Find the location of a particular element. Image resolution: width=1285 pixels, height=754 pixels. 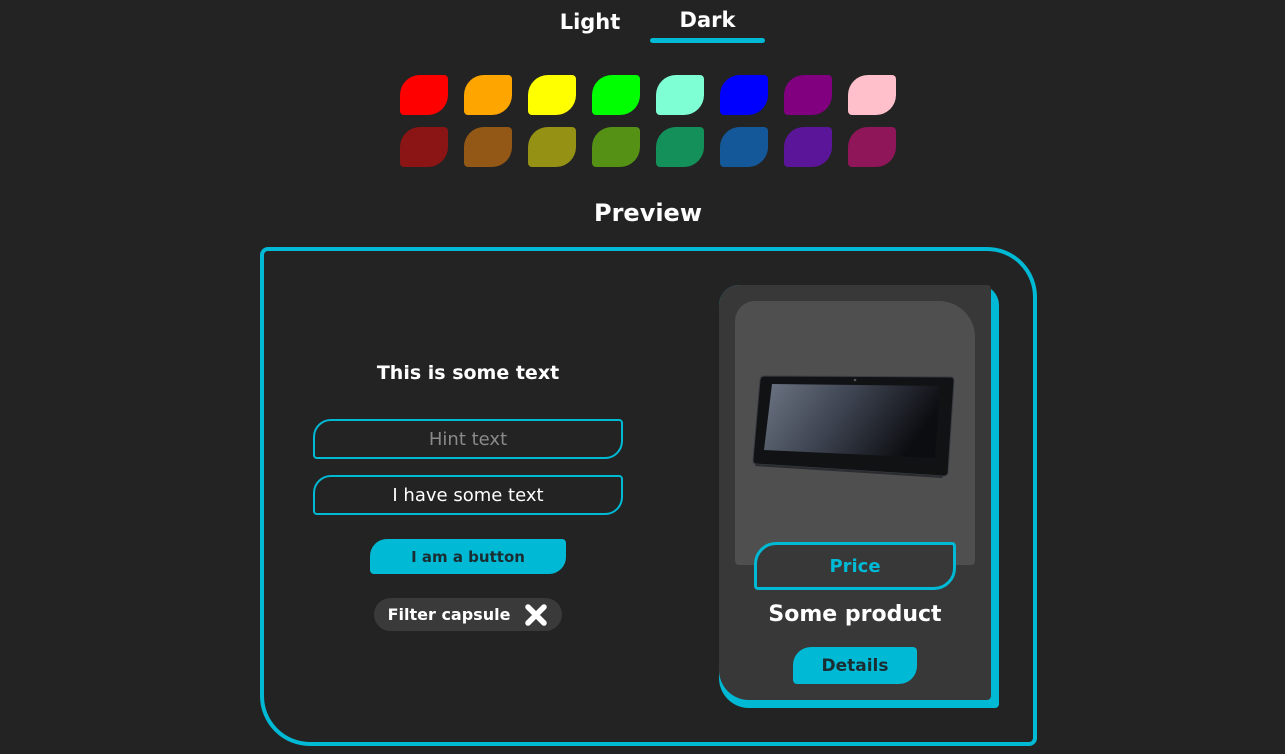

tab-light: Light is located at coordinates (590, 22).